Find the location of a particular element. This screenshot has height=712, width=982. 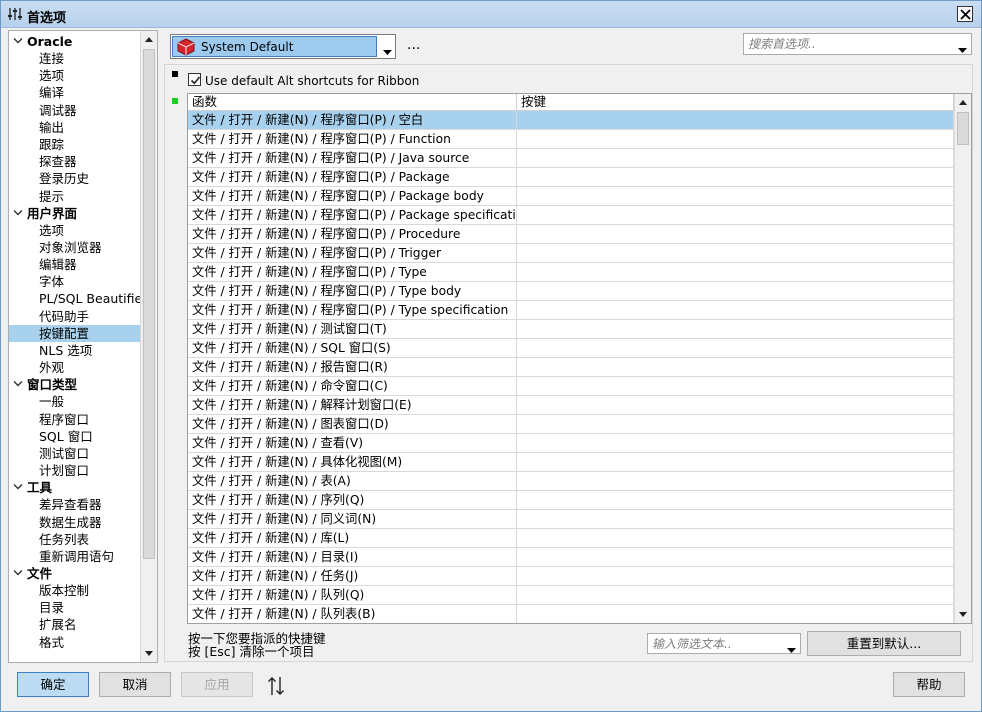

tree-item: SQL 窗口 is located at coordinates (75, 436).